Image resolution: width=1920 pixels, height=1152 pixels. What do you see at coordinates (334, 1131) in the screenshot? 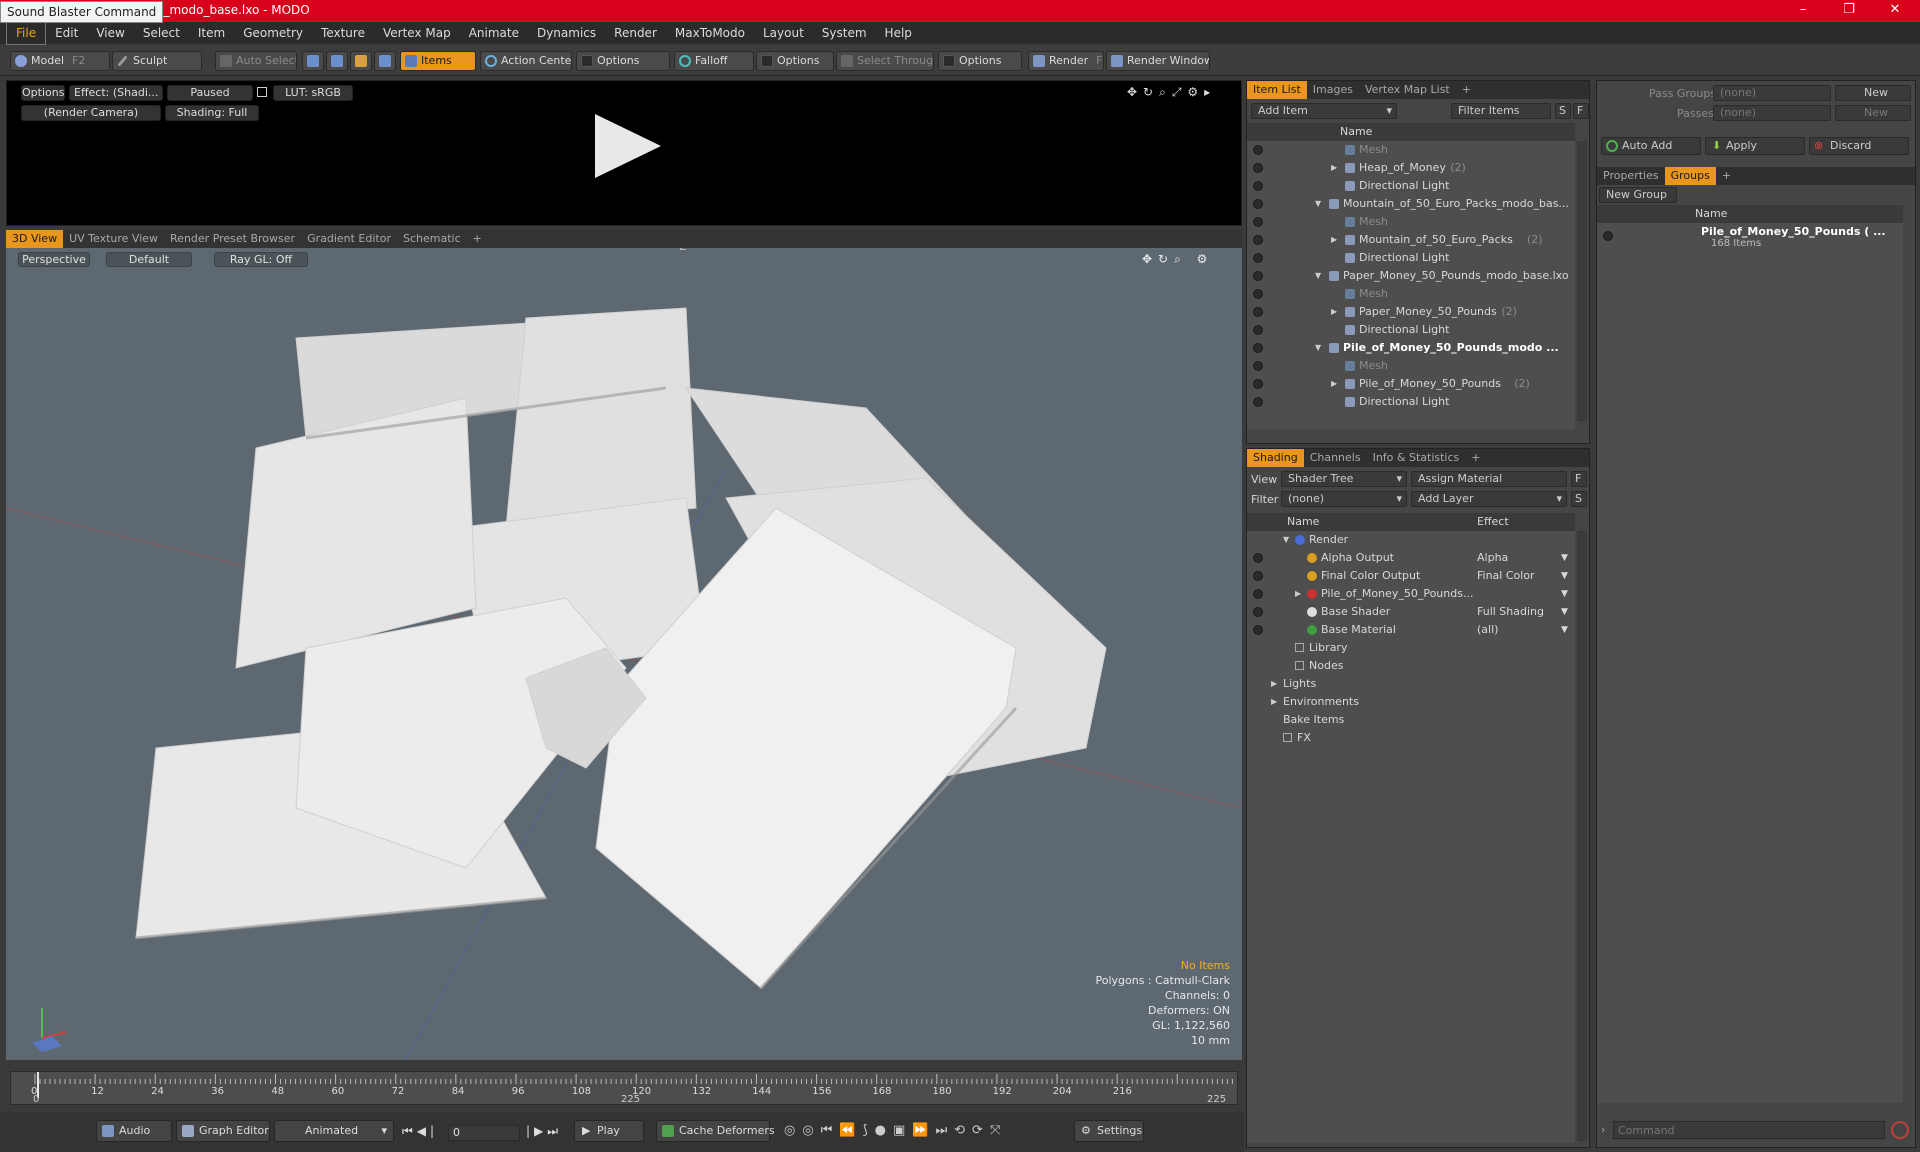
I see `animated-dropdown: Animated ▾` at bounding box center [334, 1131].